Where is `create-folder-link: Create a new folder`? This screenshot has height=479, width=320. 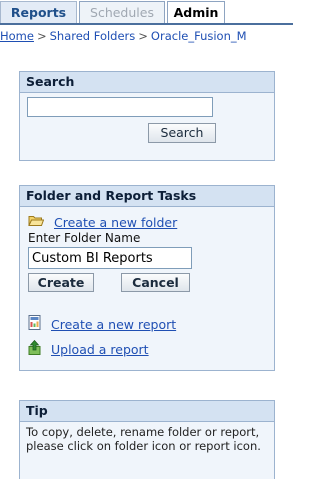 create-folder-link: Create a new folder is located at coordinates (115, 222).